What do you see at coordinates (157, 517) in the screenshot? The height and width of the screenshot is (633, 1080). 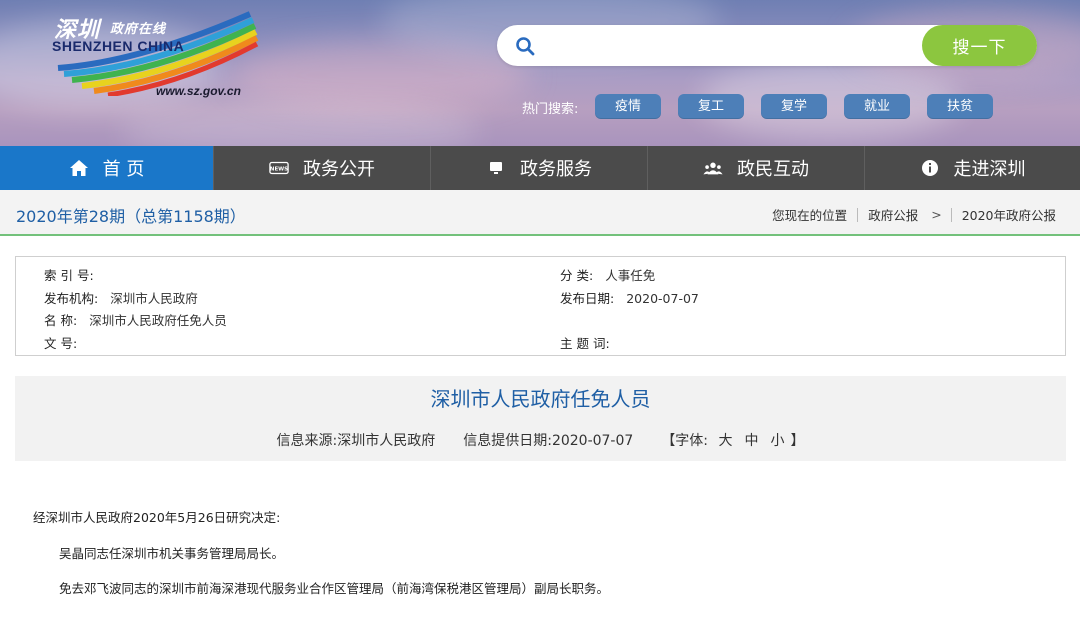 I see `body-paragraph: 经深圳市人民政府2020年5月26日研究决定:` at bounding box center [157, 517].